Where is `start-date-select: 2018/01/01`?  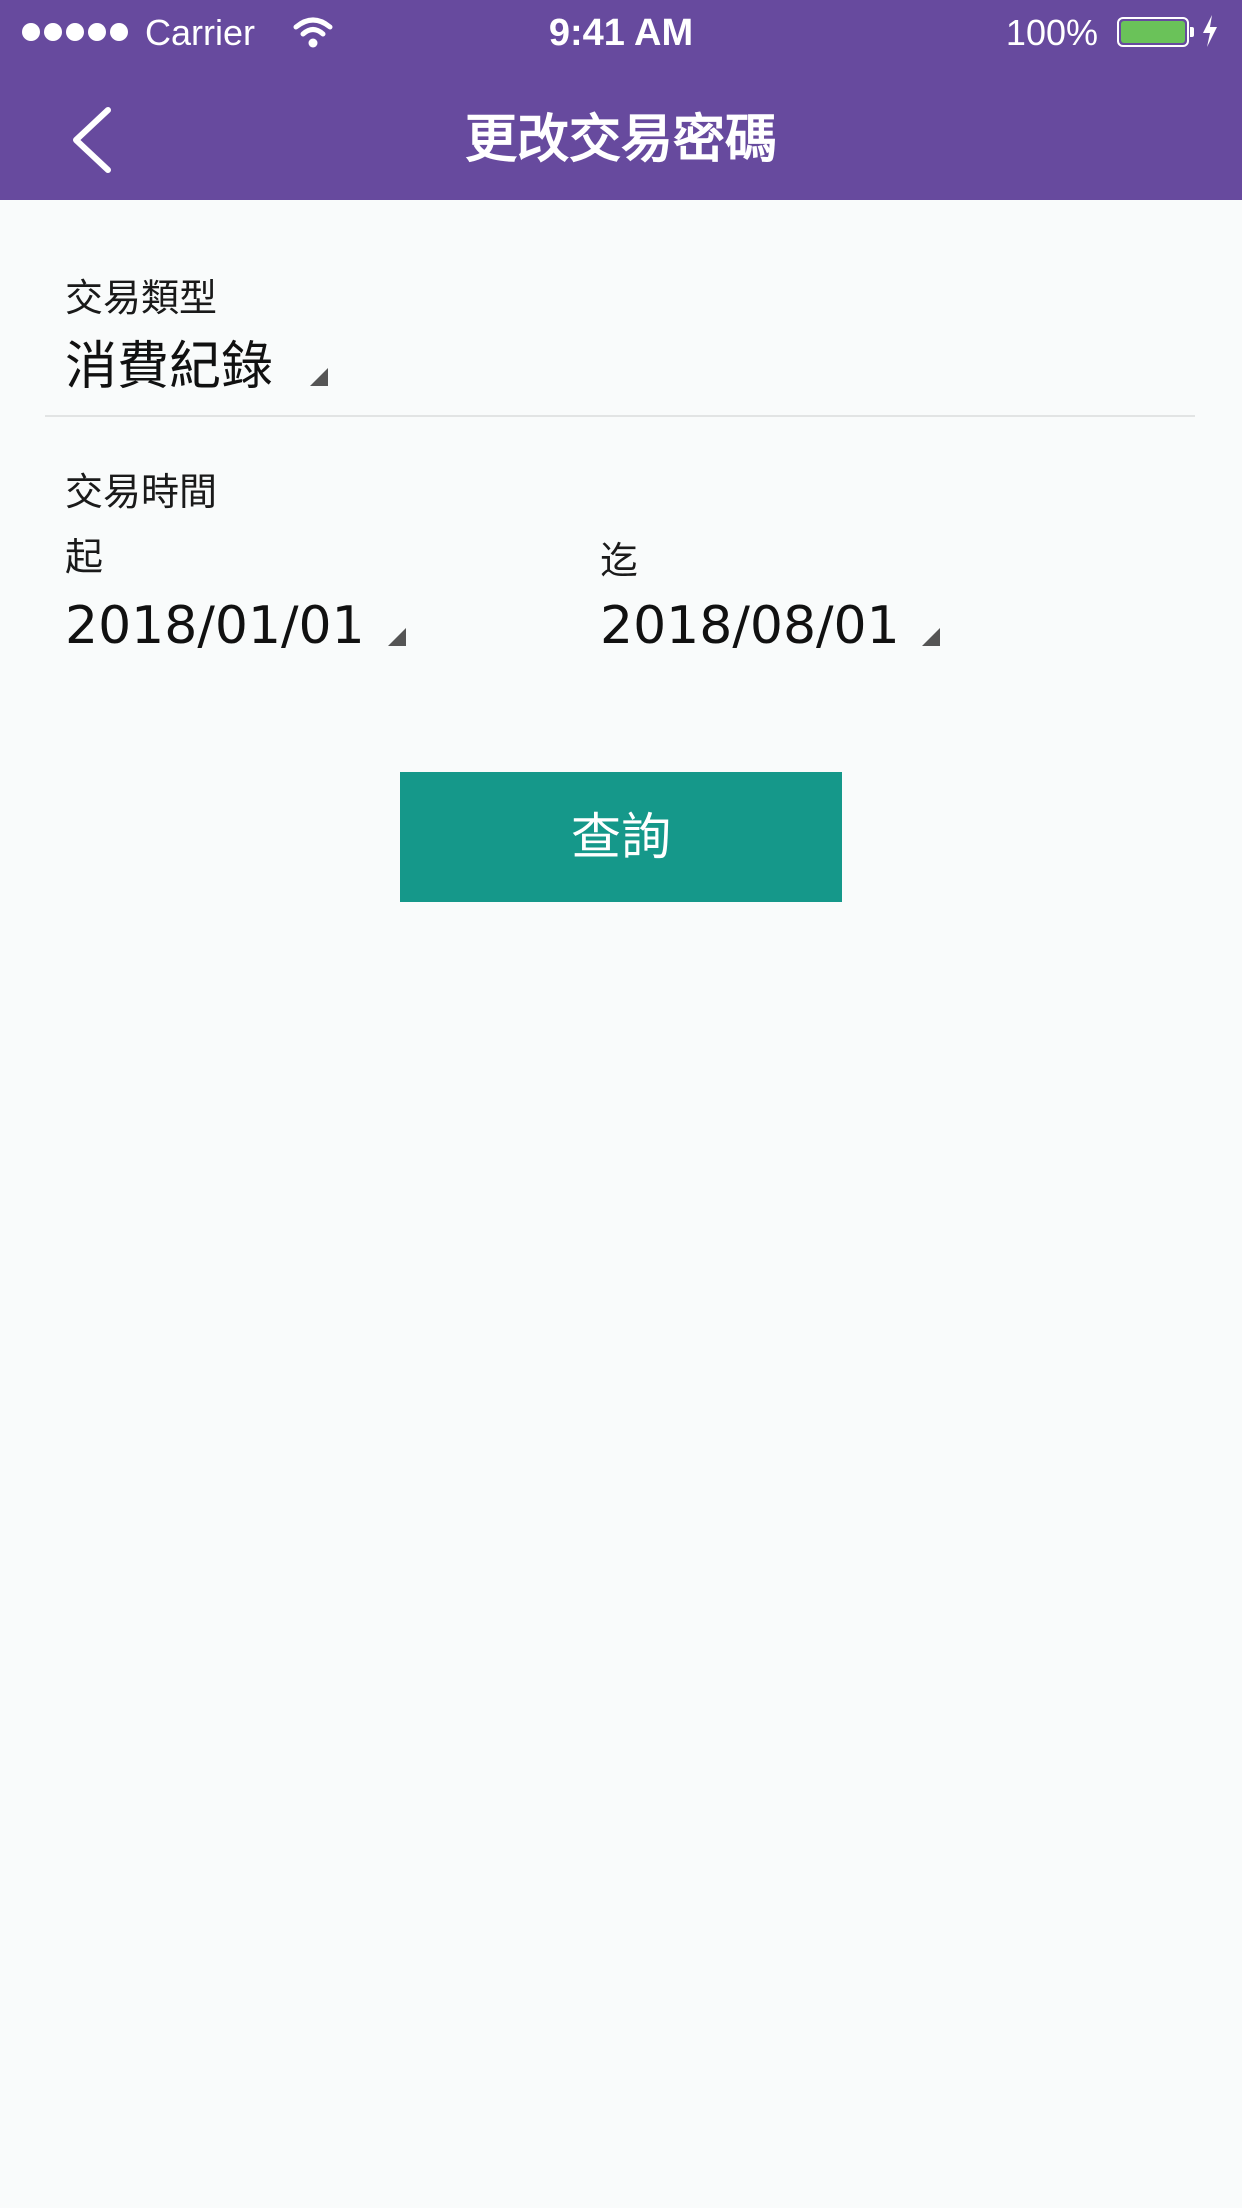 start-date-select: 2018/01/01 is located at coordinates (215, 626).